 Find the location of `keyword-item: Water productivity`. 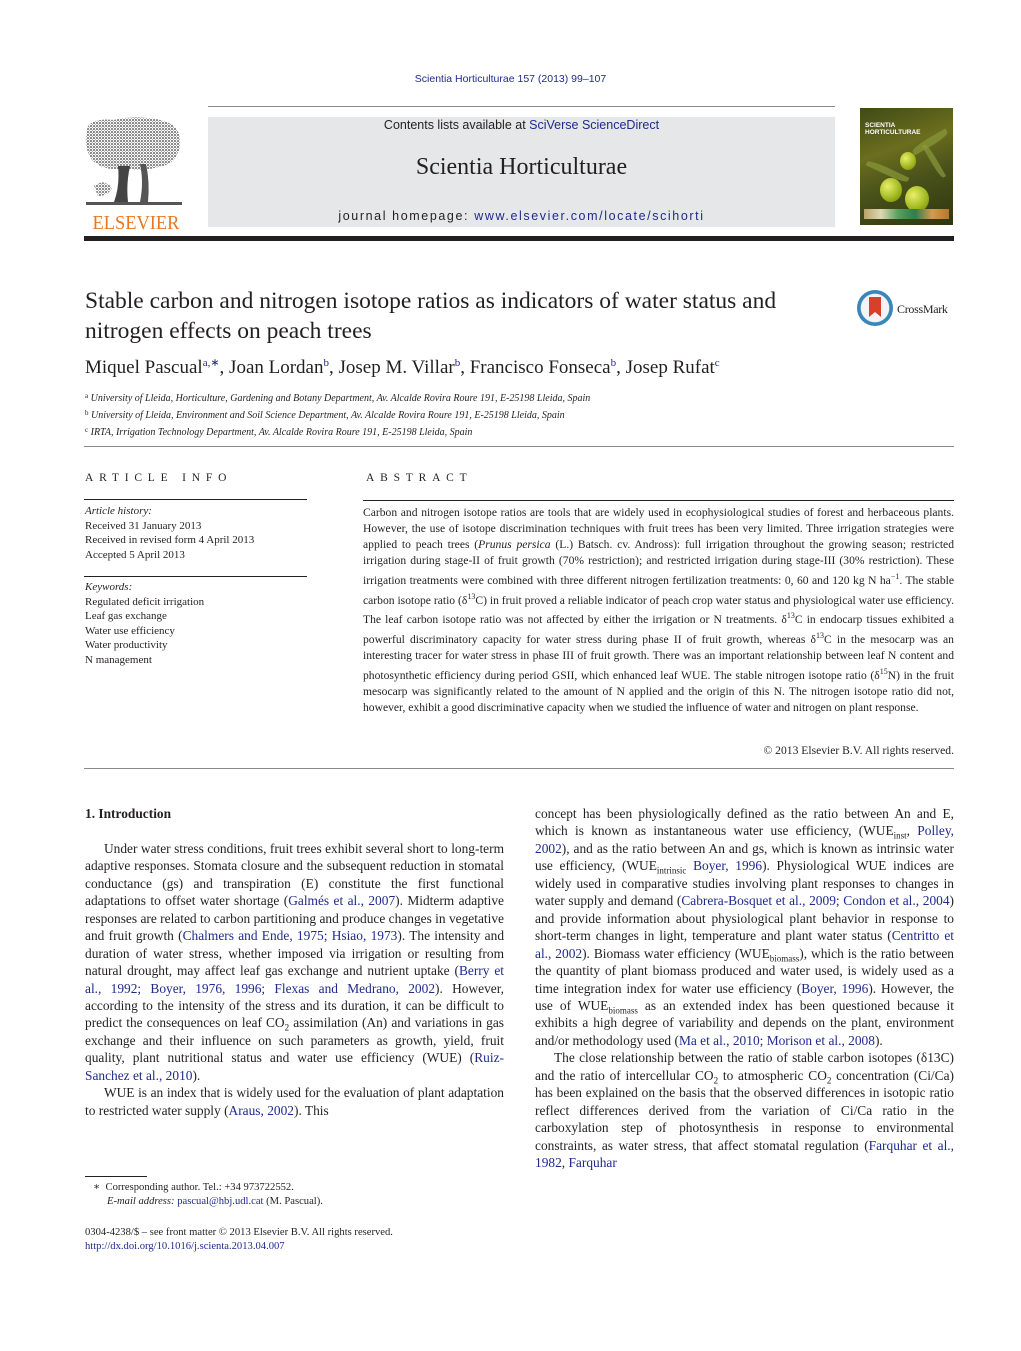

keyword-item: Water productivity is located at coordinates (126, 645).